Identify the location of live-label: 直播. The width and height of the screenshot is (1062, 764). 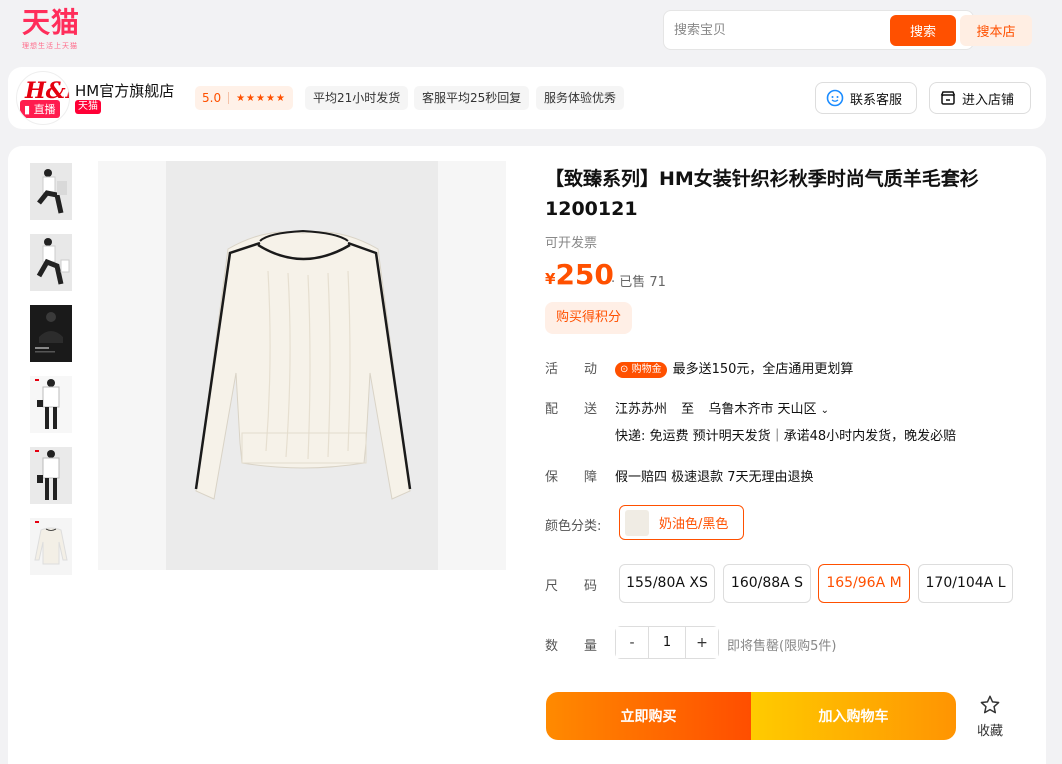
(44, 109).